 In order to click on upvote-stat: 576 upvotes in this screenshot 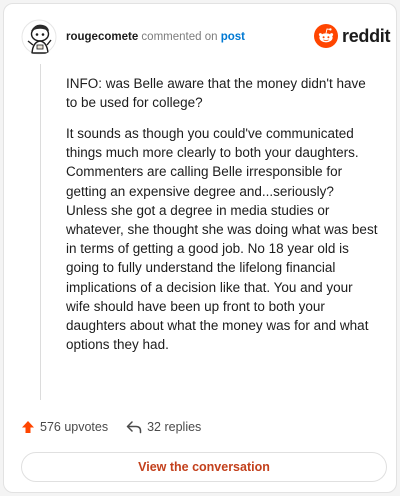, I will do `click(64, 427)`.